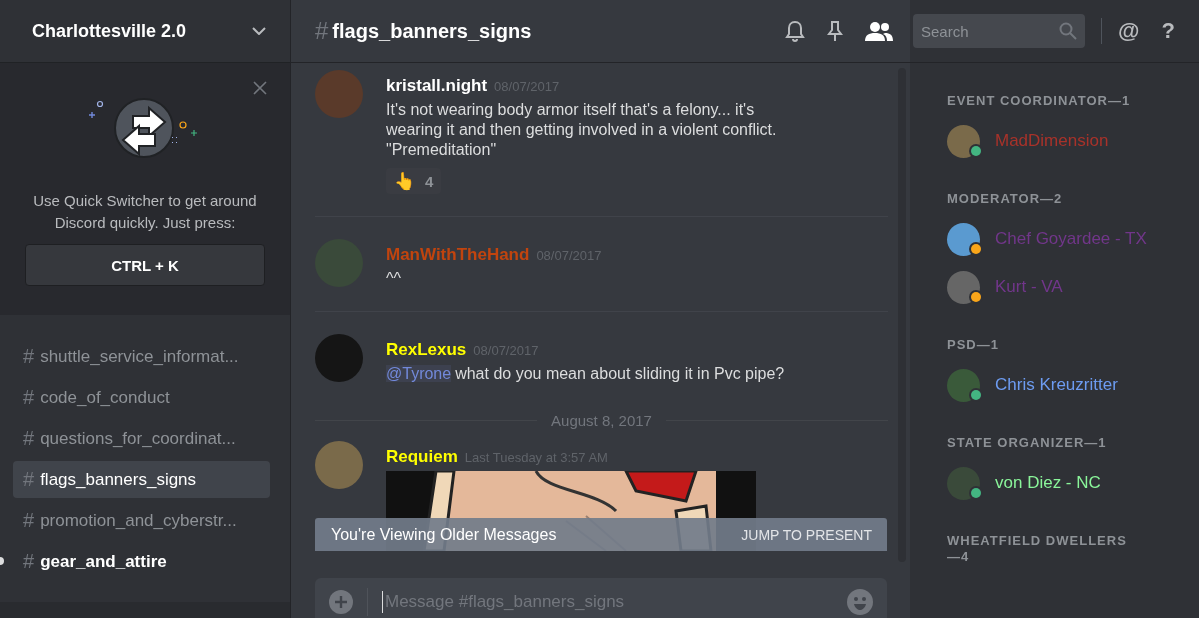 The width and height of the screenshot is (1199, 618). What do you see at coordinates (426, 350) in the screenshot?
I see `author-name: RexLexus` at bounding box center [426, 350].